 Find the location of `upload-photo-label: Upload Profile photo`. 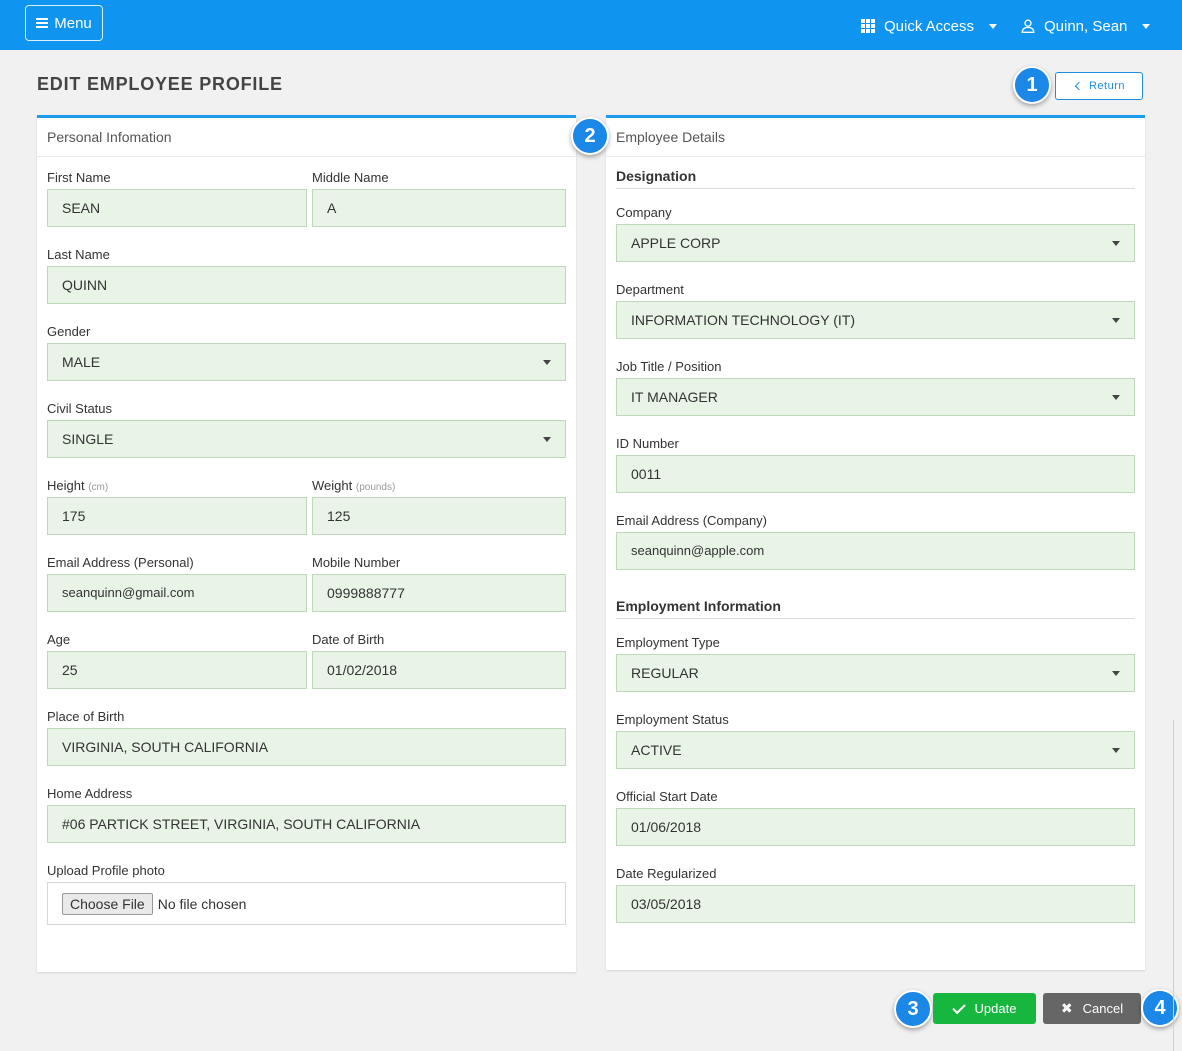

upload-photo-label: Upload Profile photo is located at coordinates (106, 870).